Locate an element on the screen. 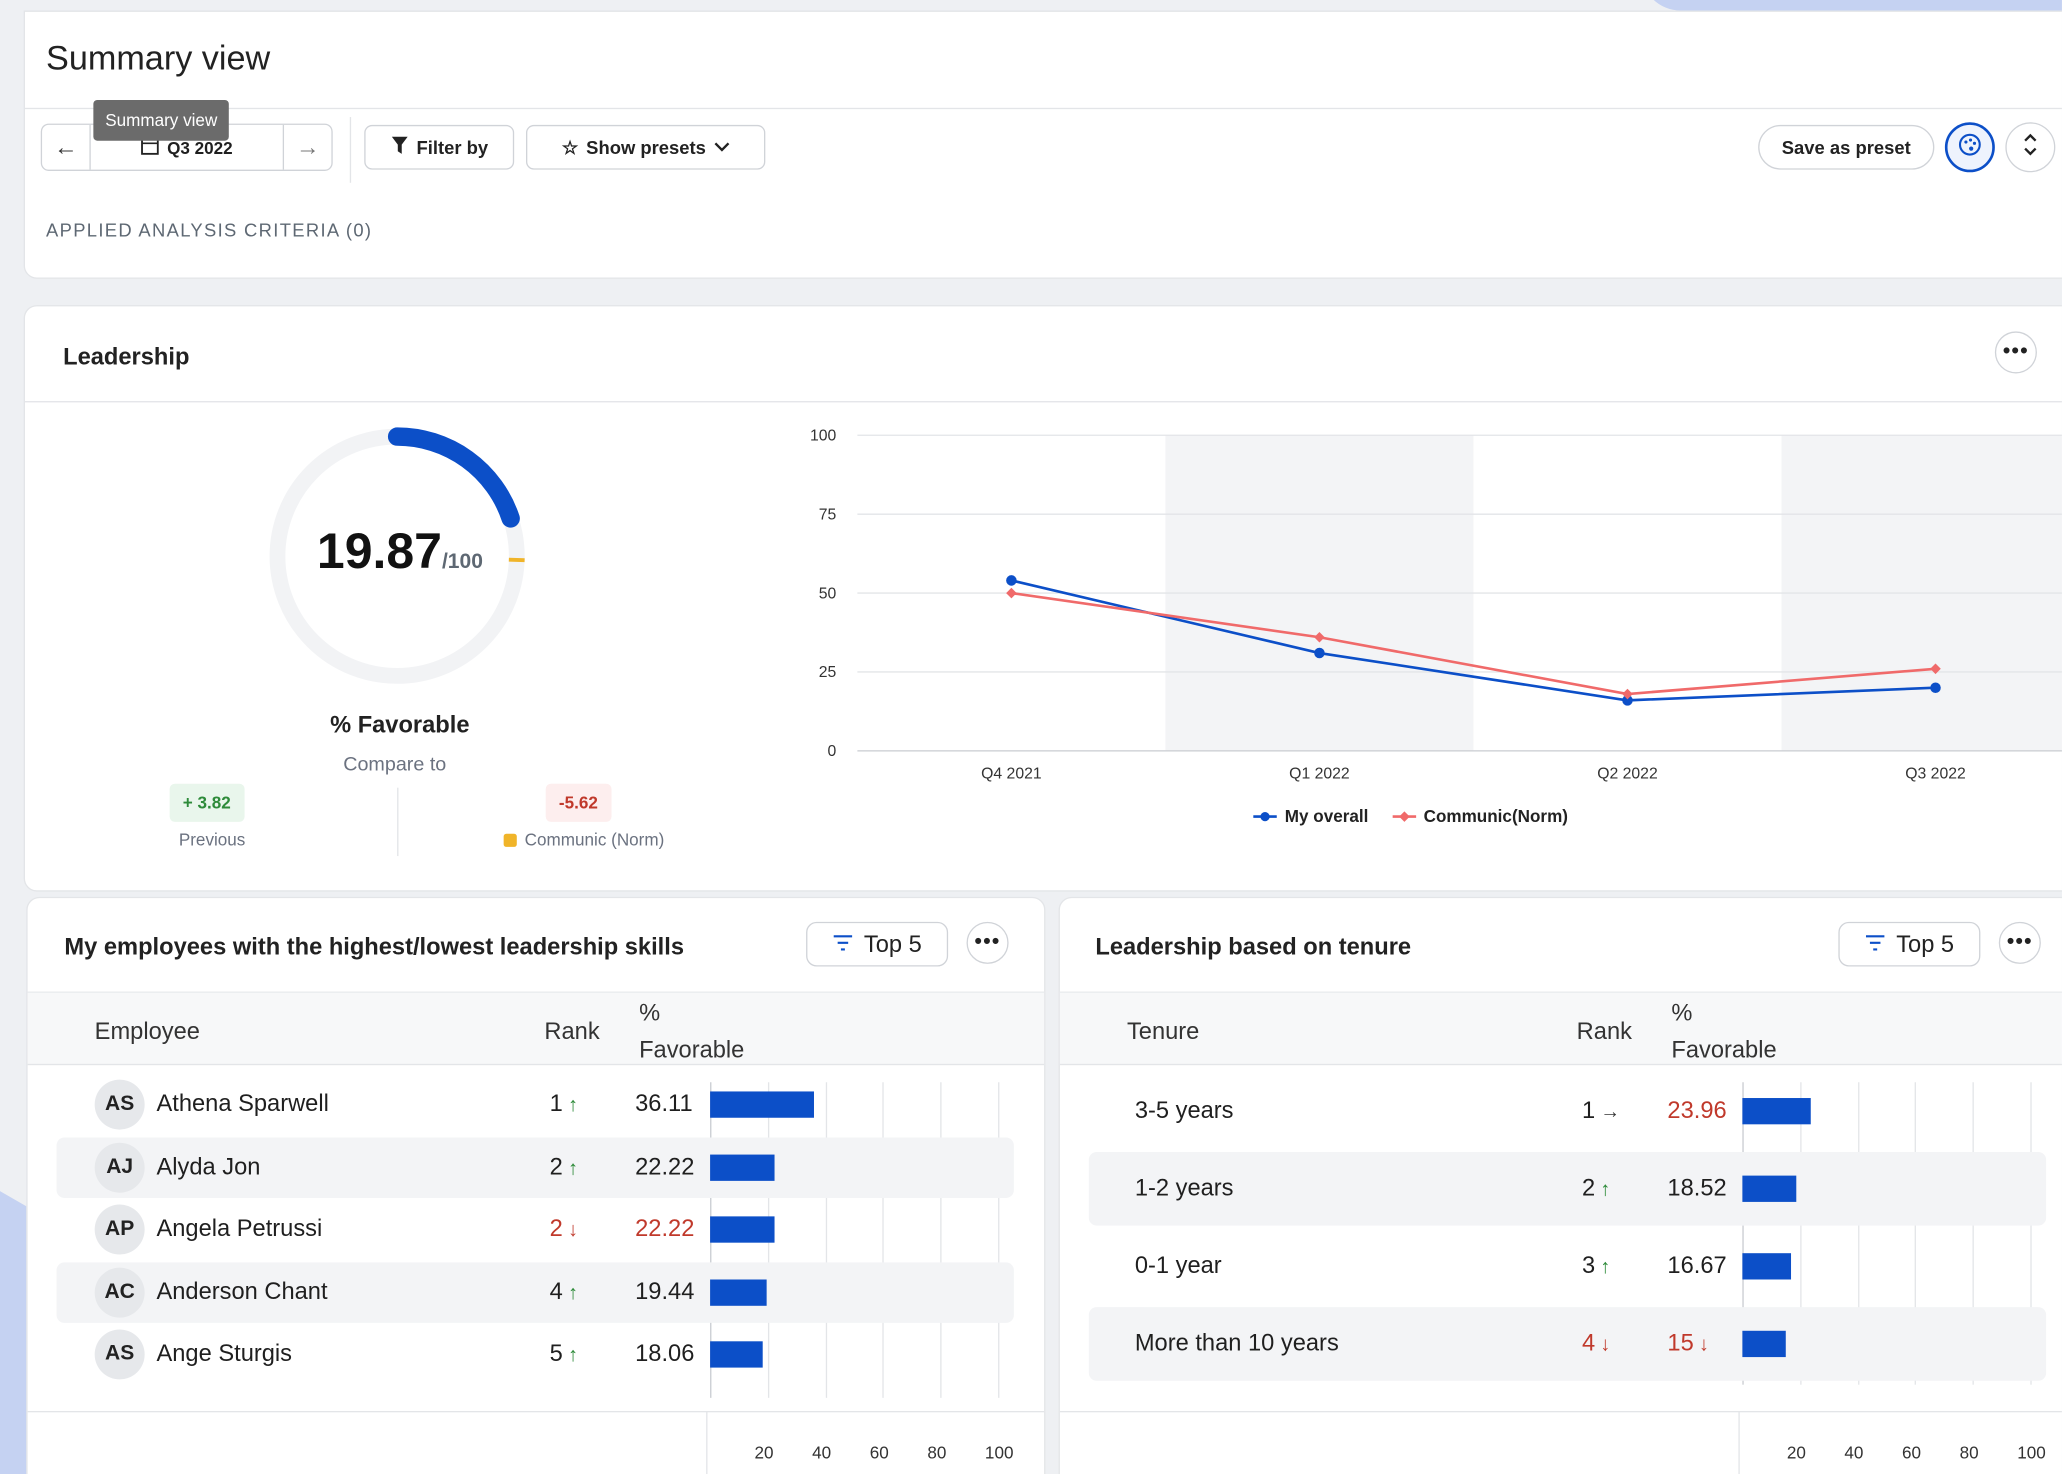 This screenshot has width=2062, height=1474. norm-delta-badge: -5.62 is located at coordinates (578, 802).